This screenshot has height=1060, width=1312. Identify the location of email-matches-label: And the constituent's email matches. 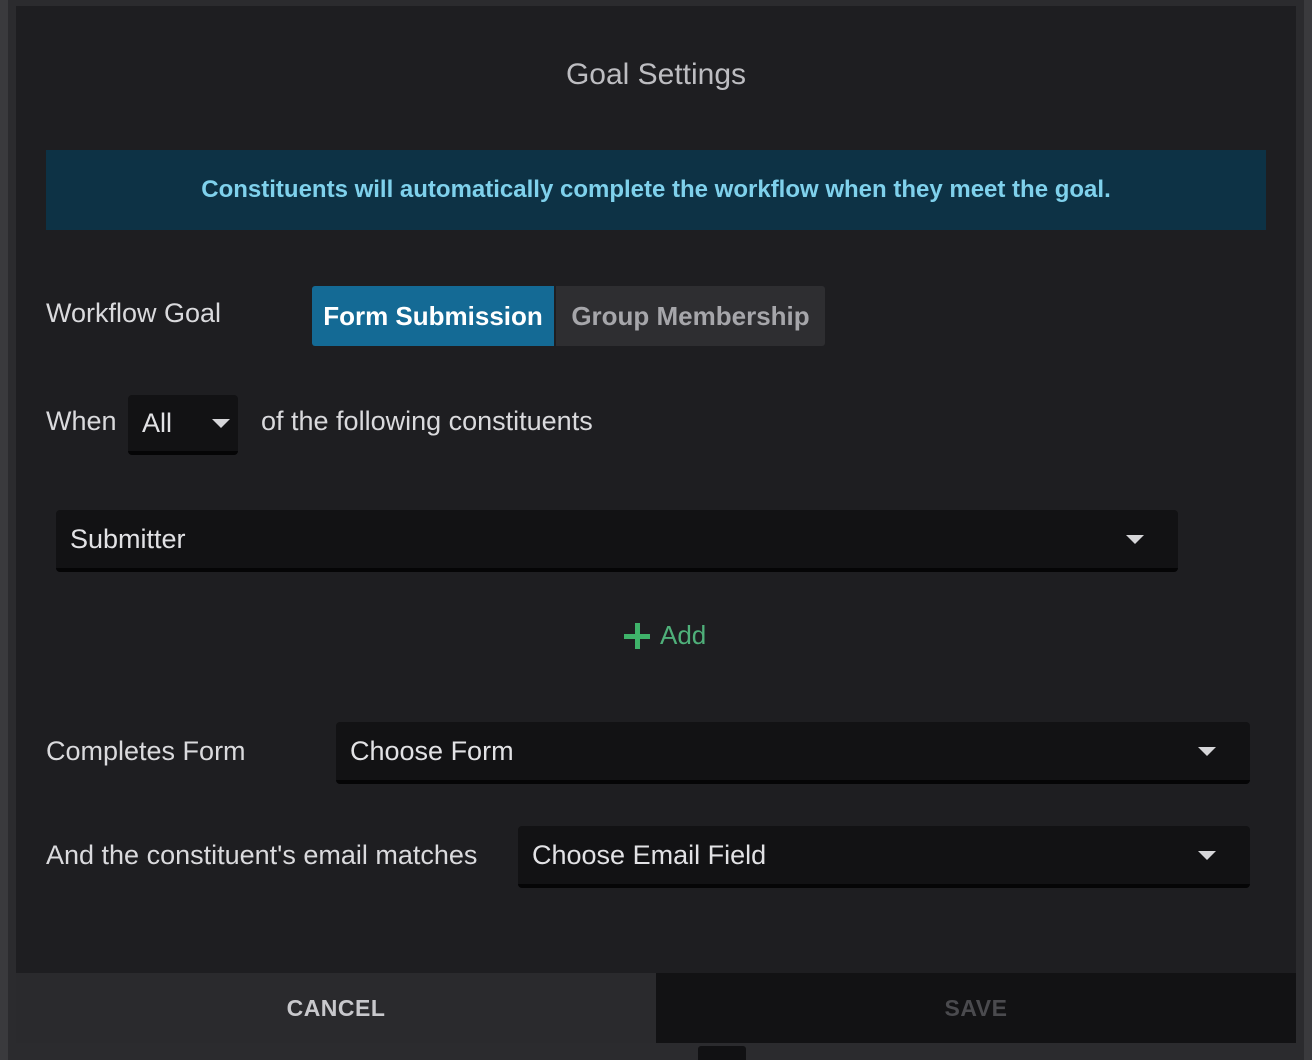
(262, 855).